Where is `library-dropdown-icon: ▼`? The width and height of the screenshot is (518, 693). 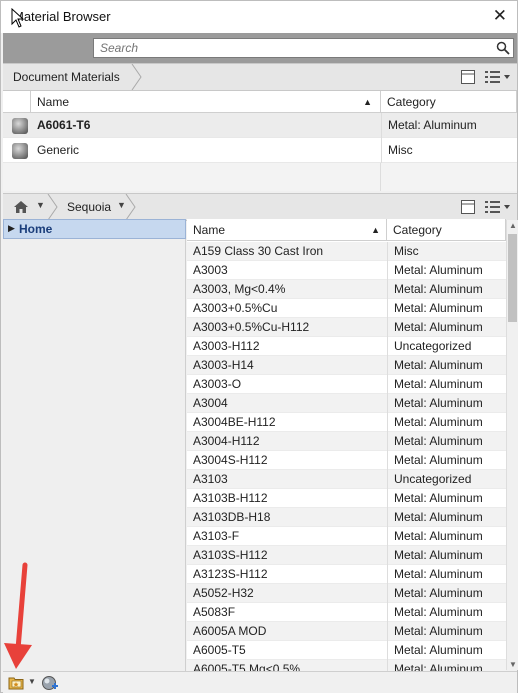 library-dropdown-icon: ▼ is located at coordinates (32, 681).